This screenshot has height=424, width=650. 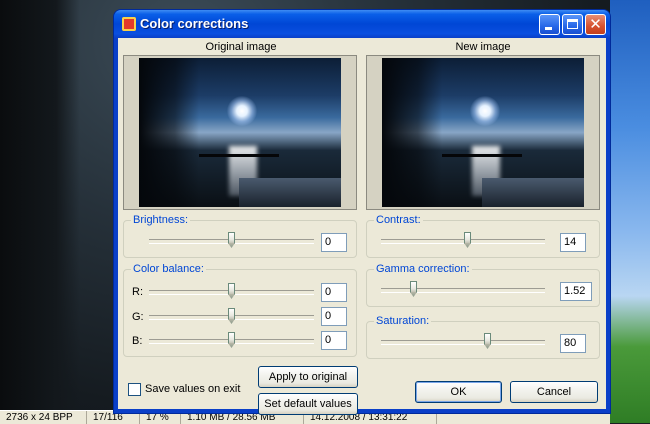 What do you see at coordinates (168, 269) in the screenshot?
I see `color-balance-label: Color balance:` at bounding box center [168, 269].